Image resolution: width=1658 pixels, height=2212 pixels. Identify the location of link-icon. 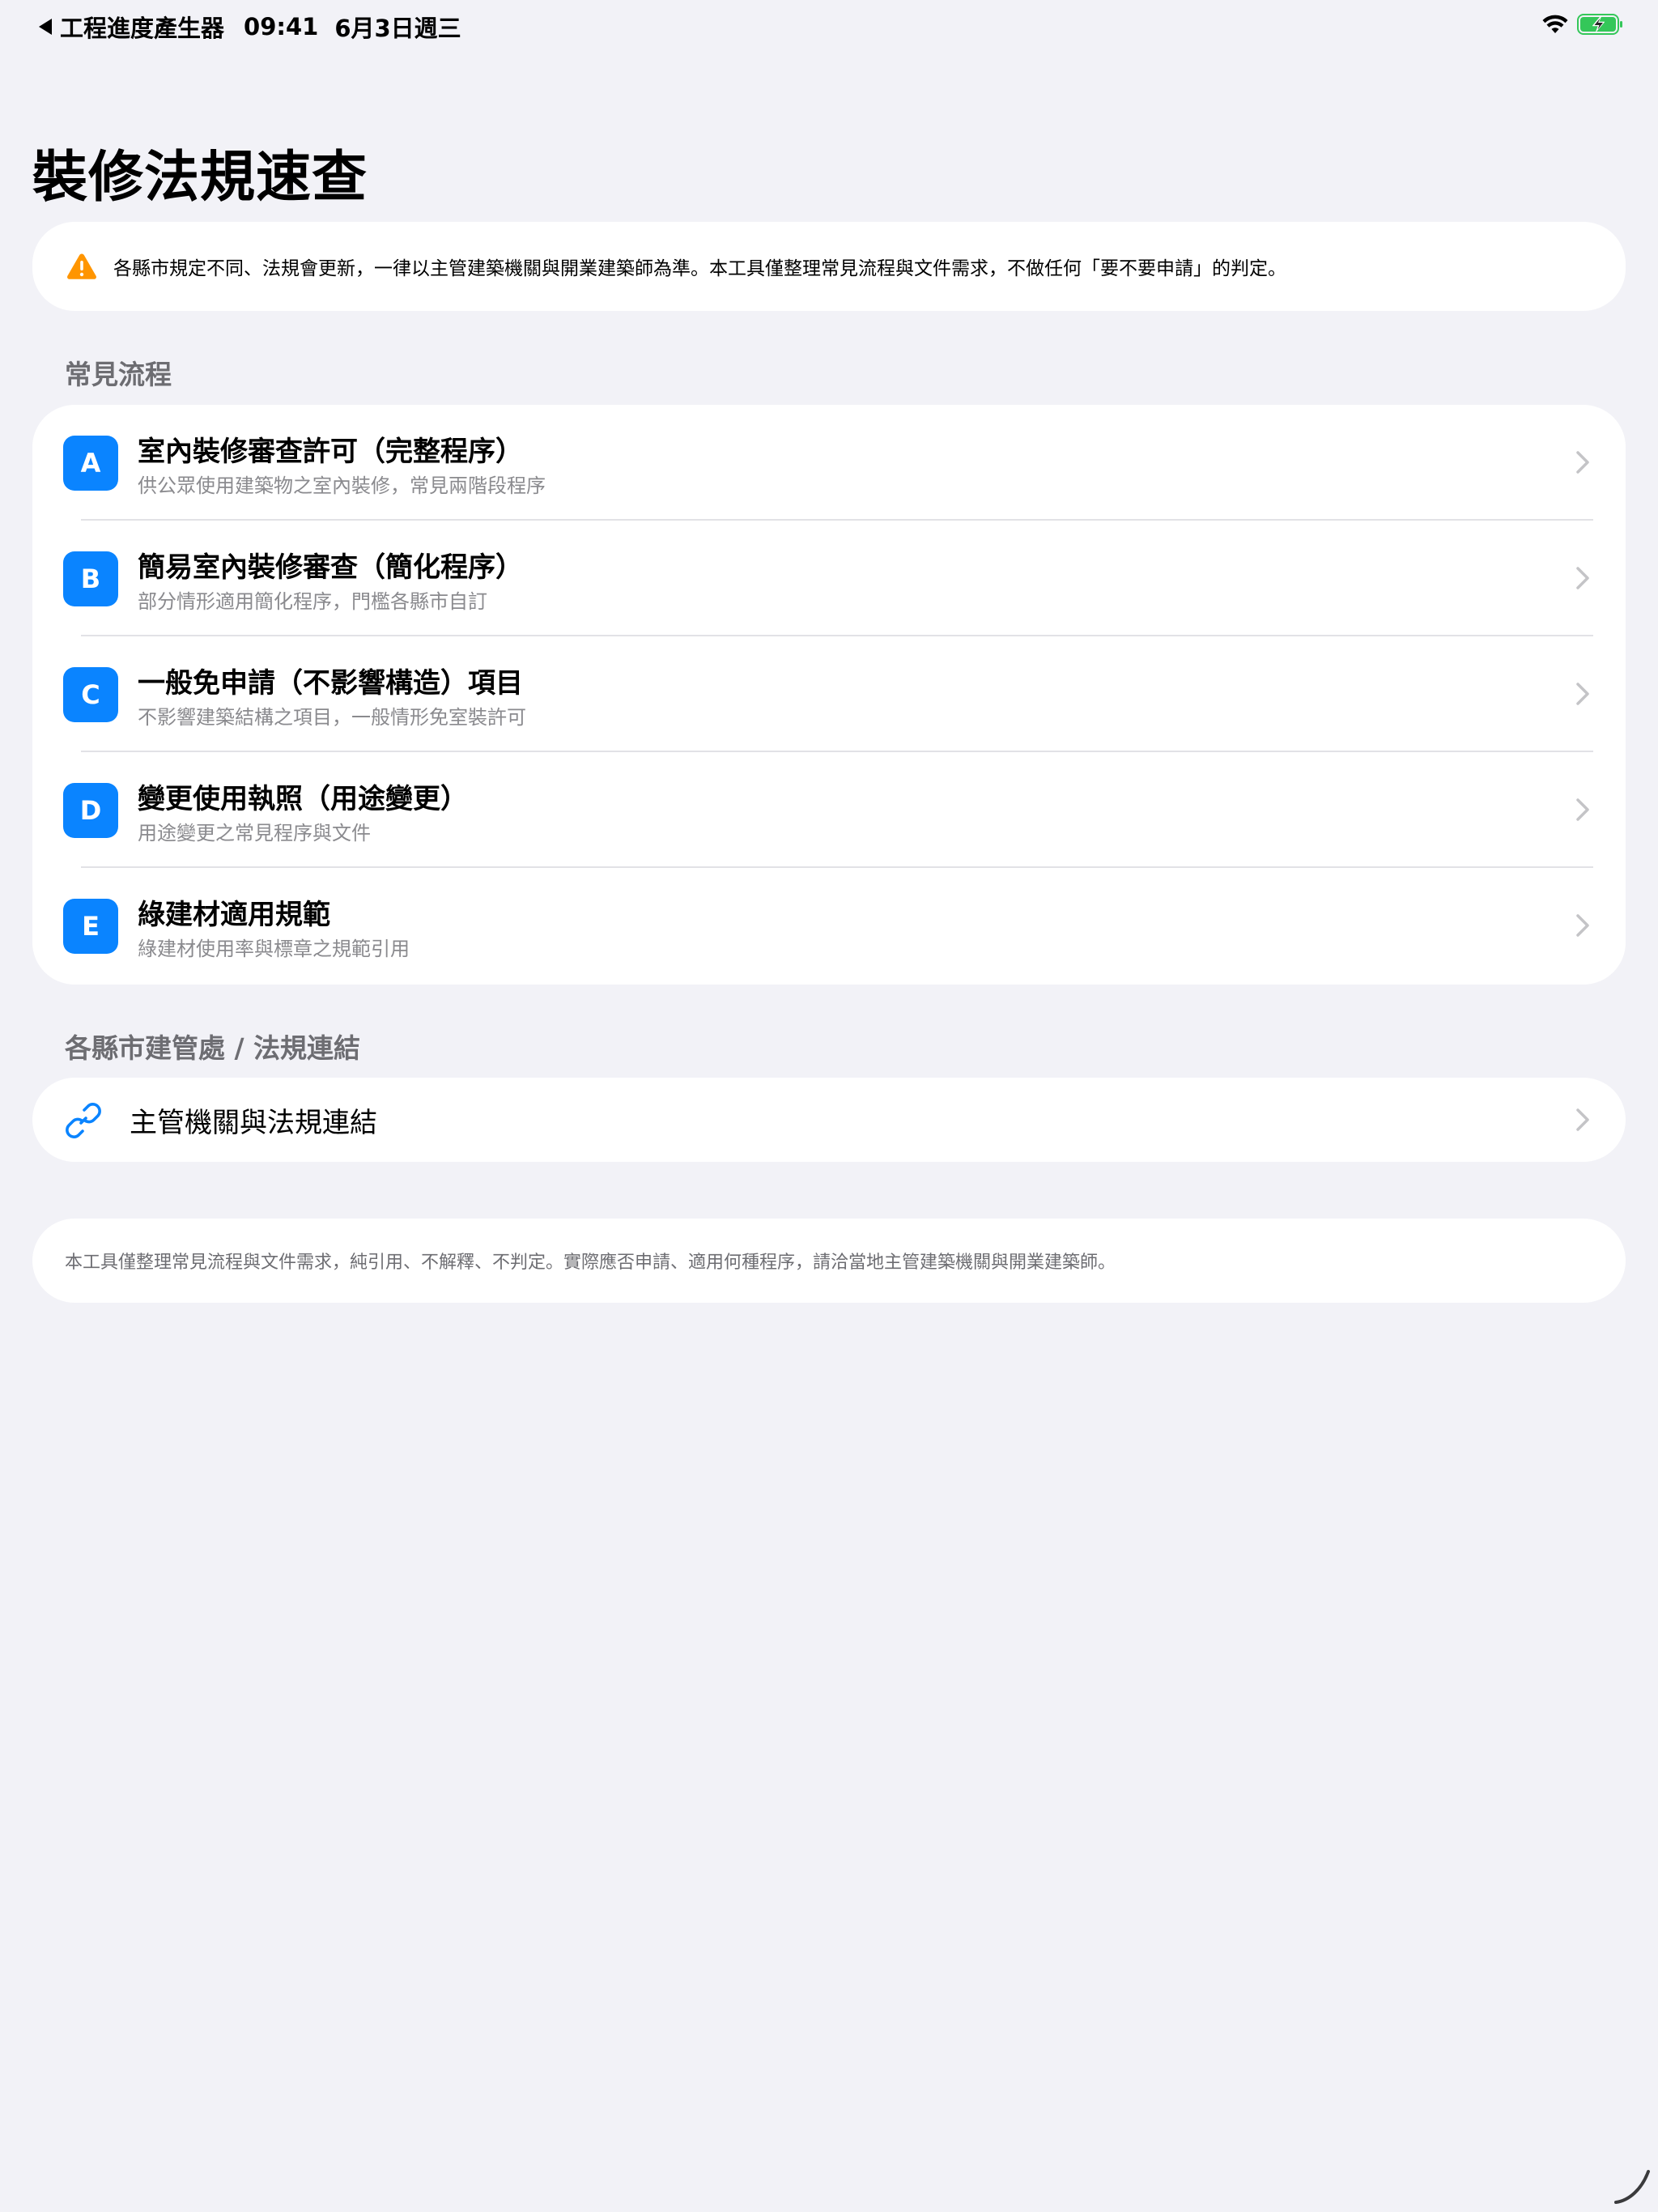
(83, 1121).